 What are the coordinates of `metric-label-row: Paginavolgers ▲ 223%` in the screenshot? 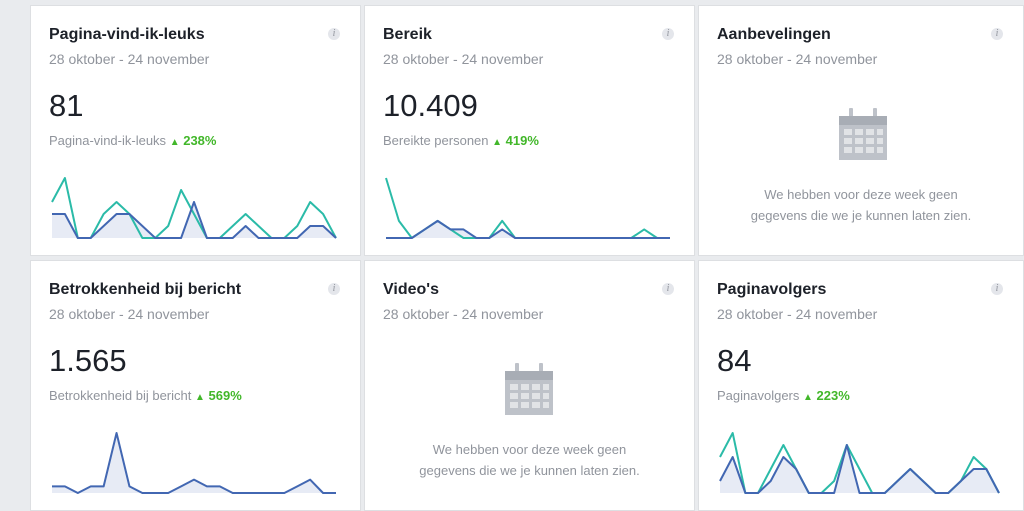 It's located at (783, 395).